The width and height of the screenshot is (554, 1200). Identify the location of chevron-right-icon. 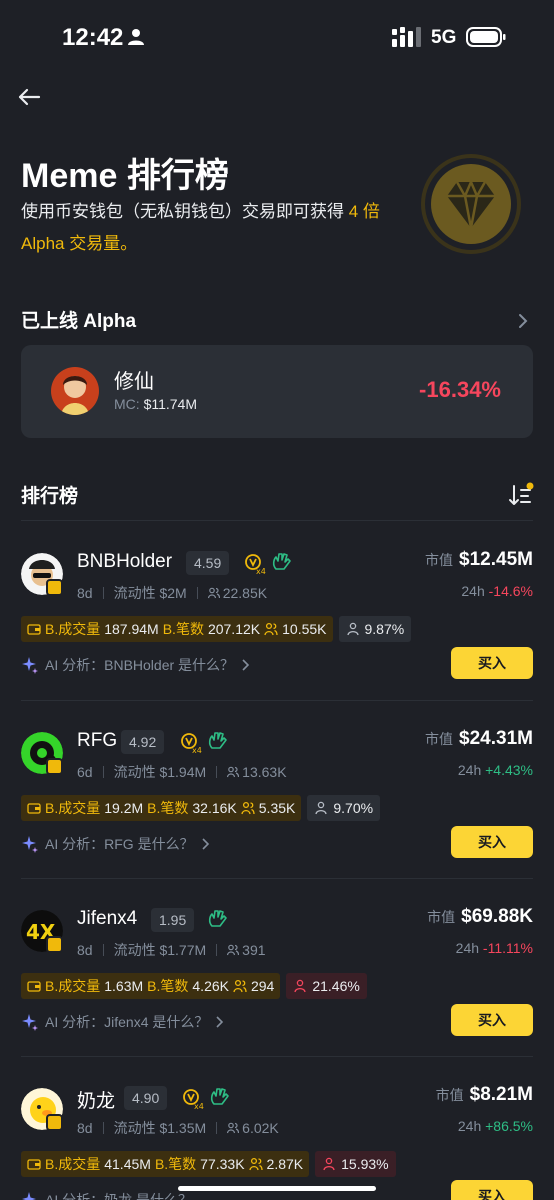
(205, 844).